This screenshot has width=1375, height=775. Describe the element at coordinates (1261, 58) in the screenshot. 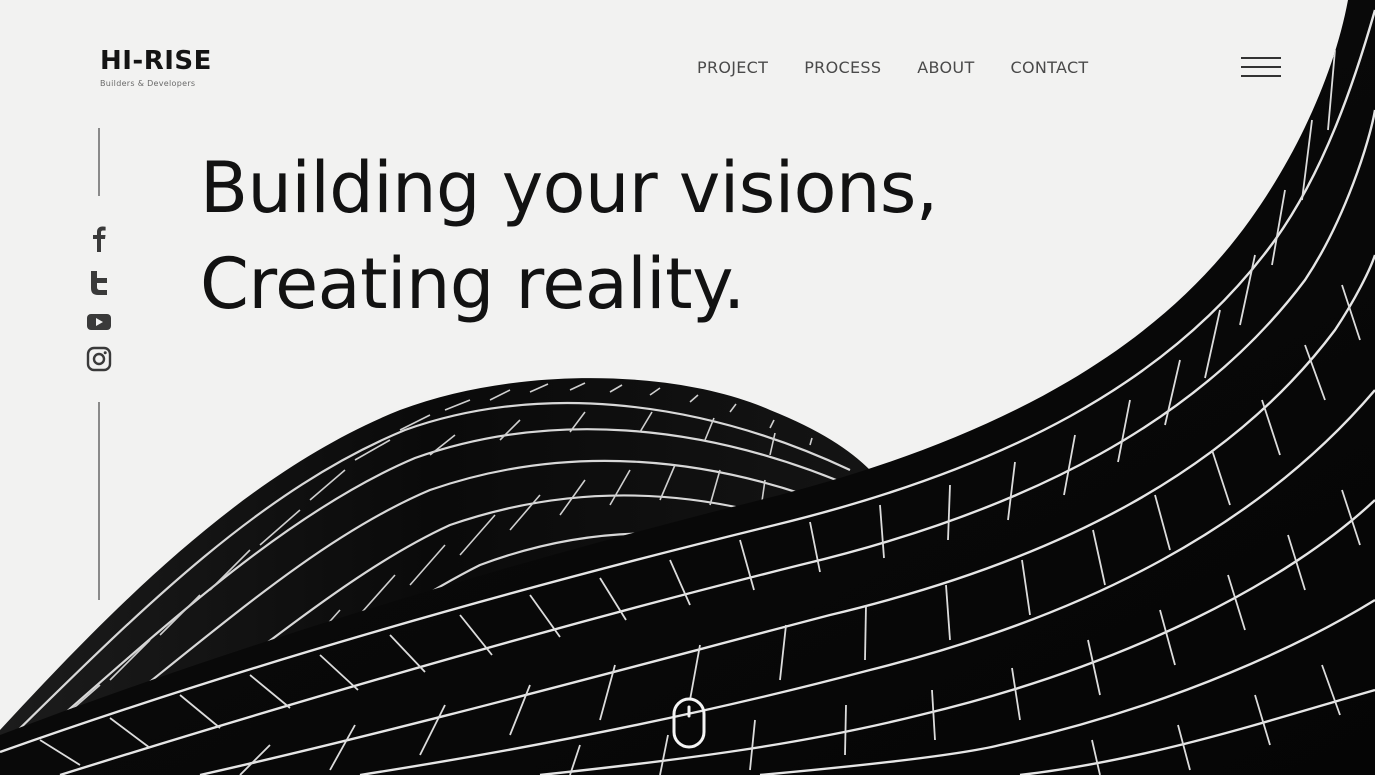

I see `menu-bar-top` at that location.